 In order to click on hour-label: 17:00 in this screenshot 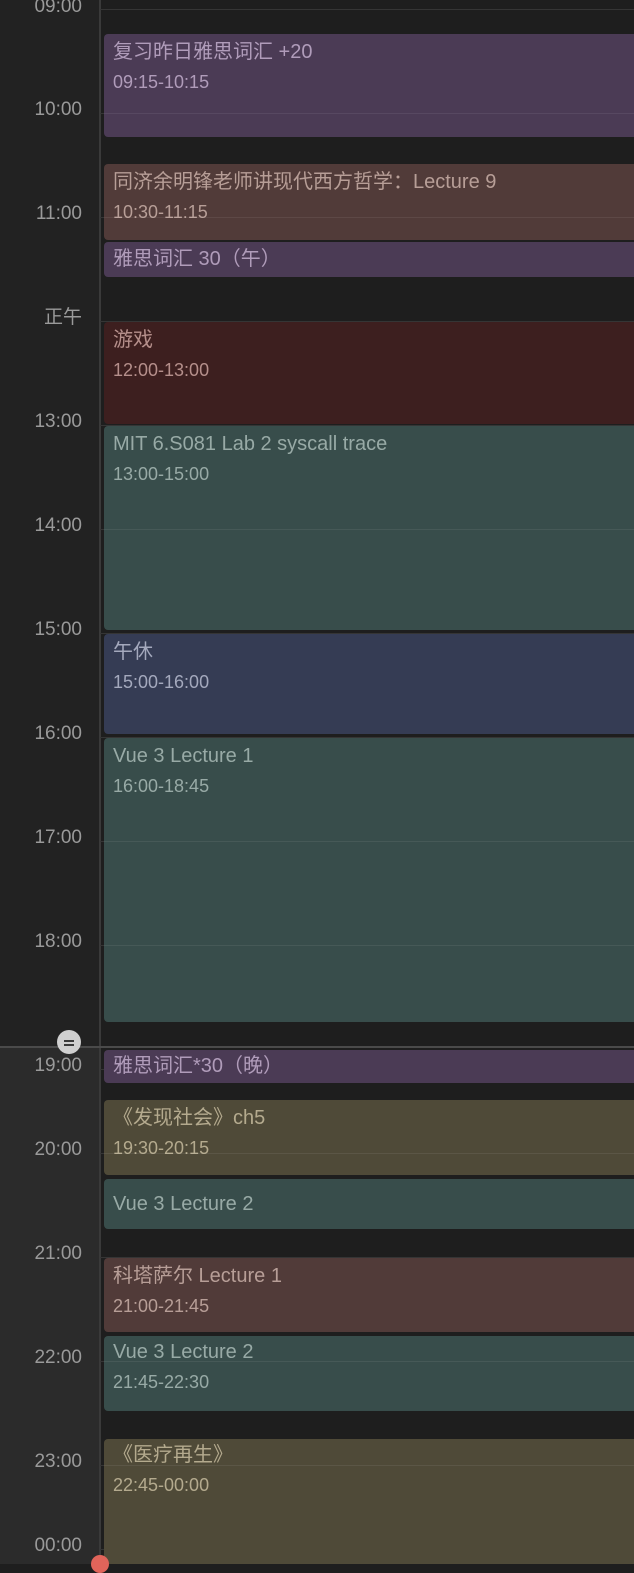, I will do `click(58, 837)`.